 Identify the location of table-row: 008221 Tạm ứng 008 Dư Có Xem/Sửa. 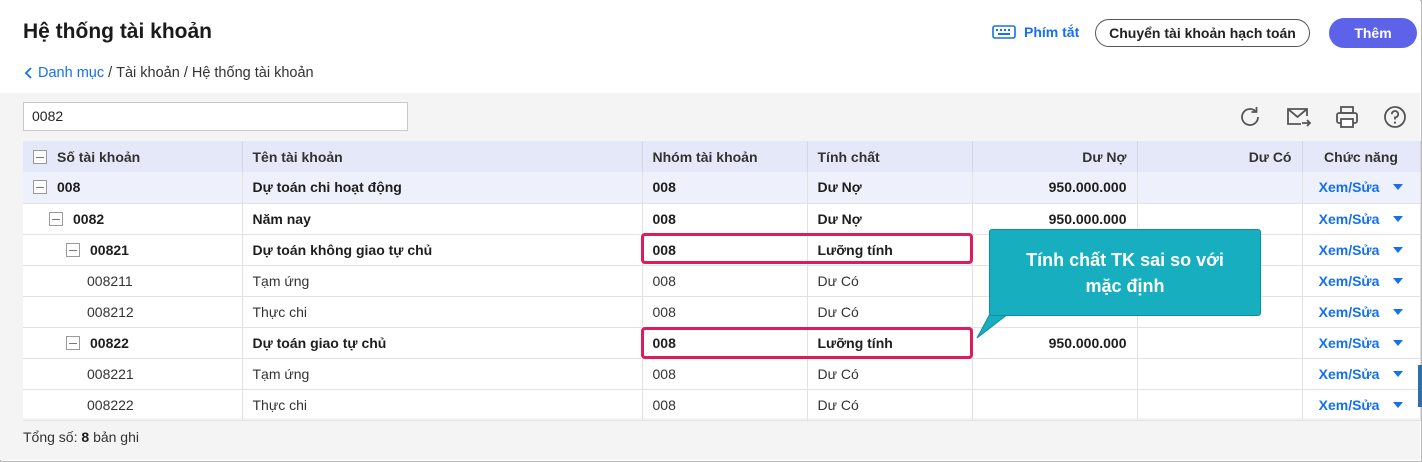
(722, 374).